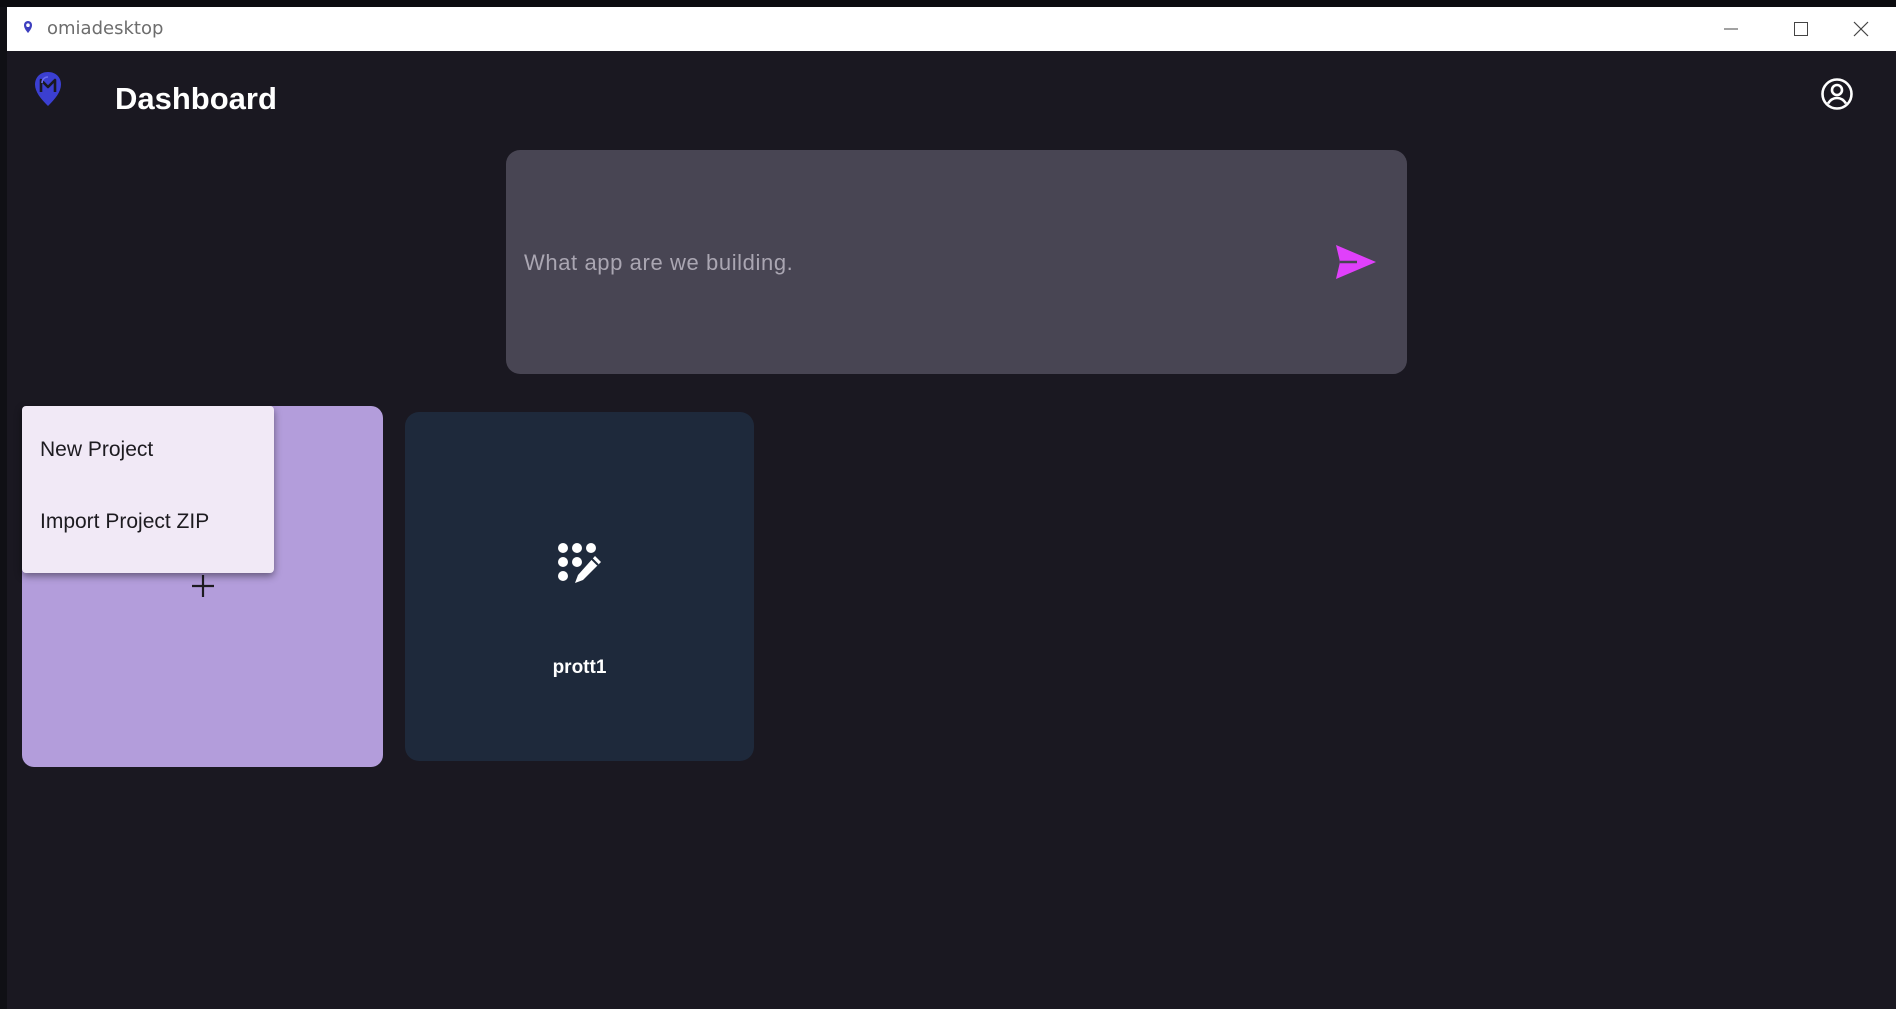 The image size is (1896, 1009). Describe the element at coordinates (951, 29) in the screenshot. I see `window-titlebar: omiadesktop` at that location.